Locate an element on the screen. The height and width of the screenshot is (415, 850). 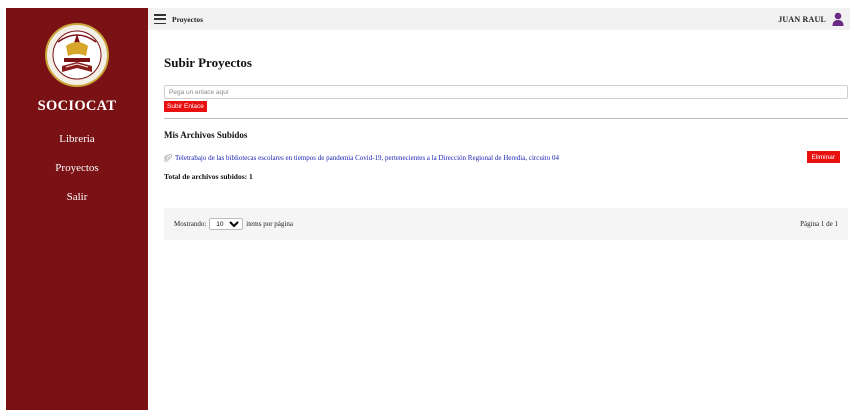
link-input is located at coordinates (506, 92).